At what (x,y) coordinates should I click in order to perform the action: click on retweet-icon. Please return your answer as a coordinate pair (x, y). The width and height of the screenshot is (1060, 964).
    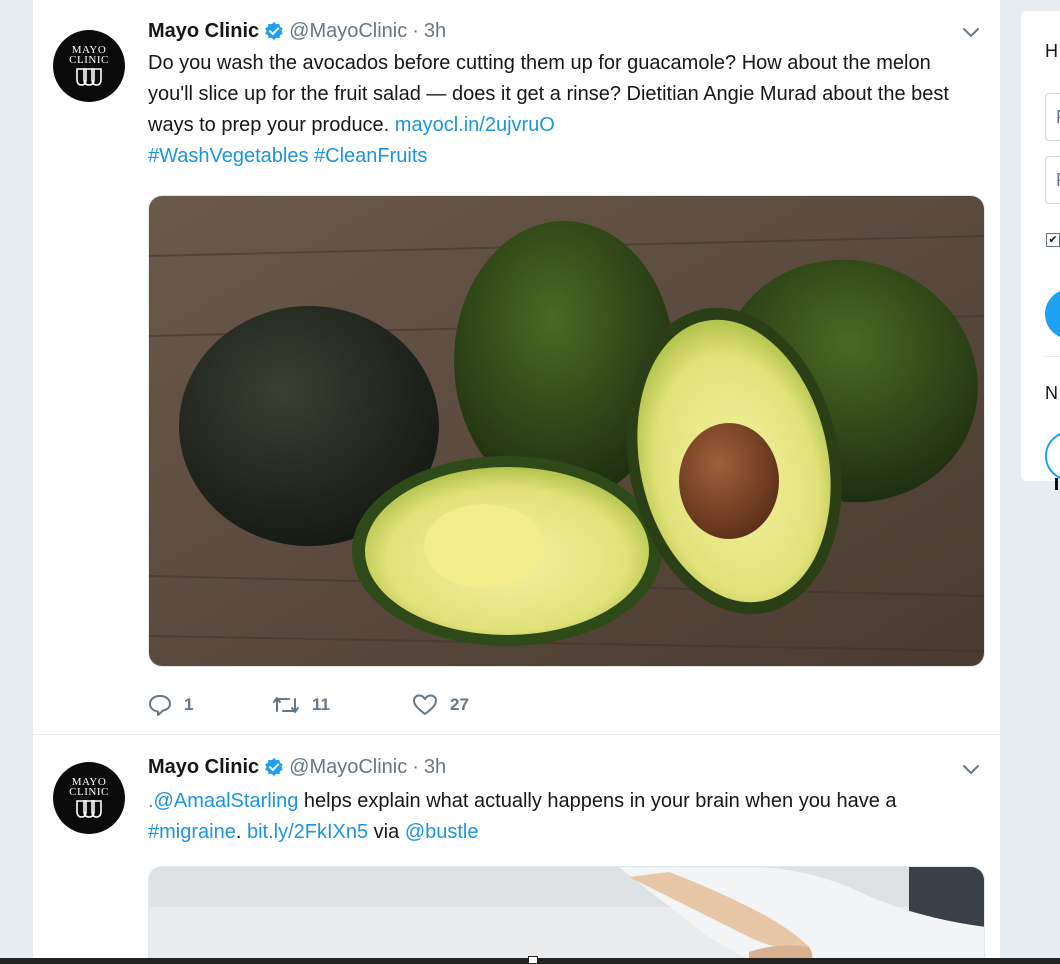
    Looking at the image, I should click on (286, 705).